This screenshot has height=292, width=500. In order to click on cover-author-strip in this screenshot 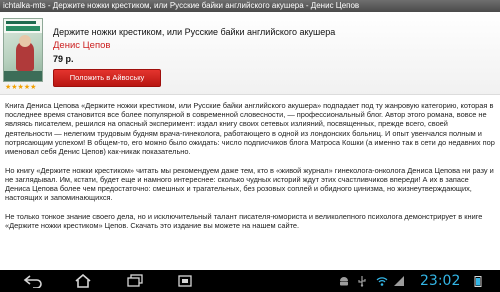, I will do `click(21, 22)`.